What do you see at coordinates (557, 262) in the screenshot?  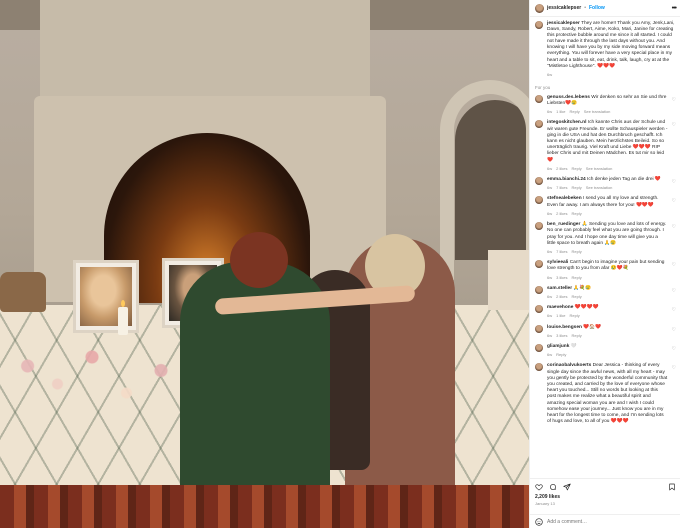 I see `comment-username: sylvieeali` at bounding box center [557, 262].